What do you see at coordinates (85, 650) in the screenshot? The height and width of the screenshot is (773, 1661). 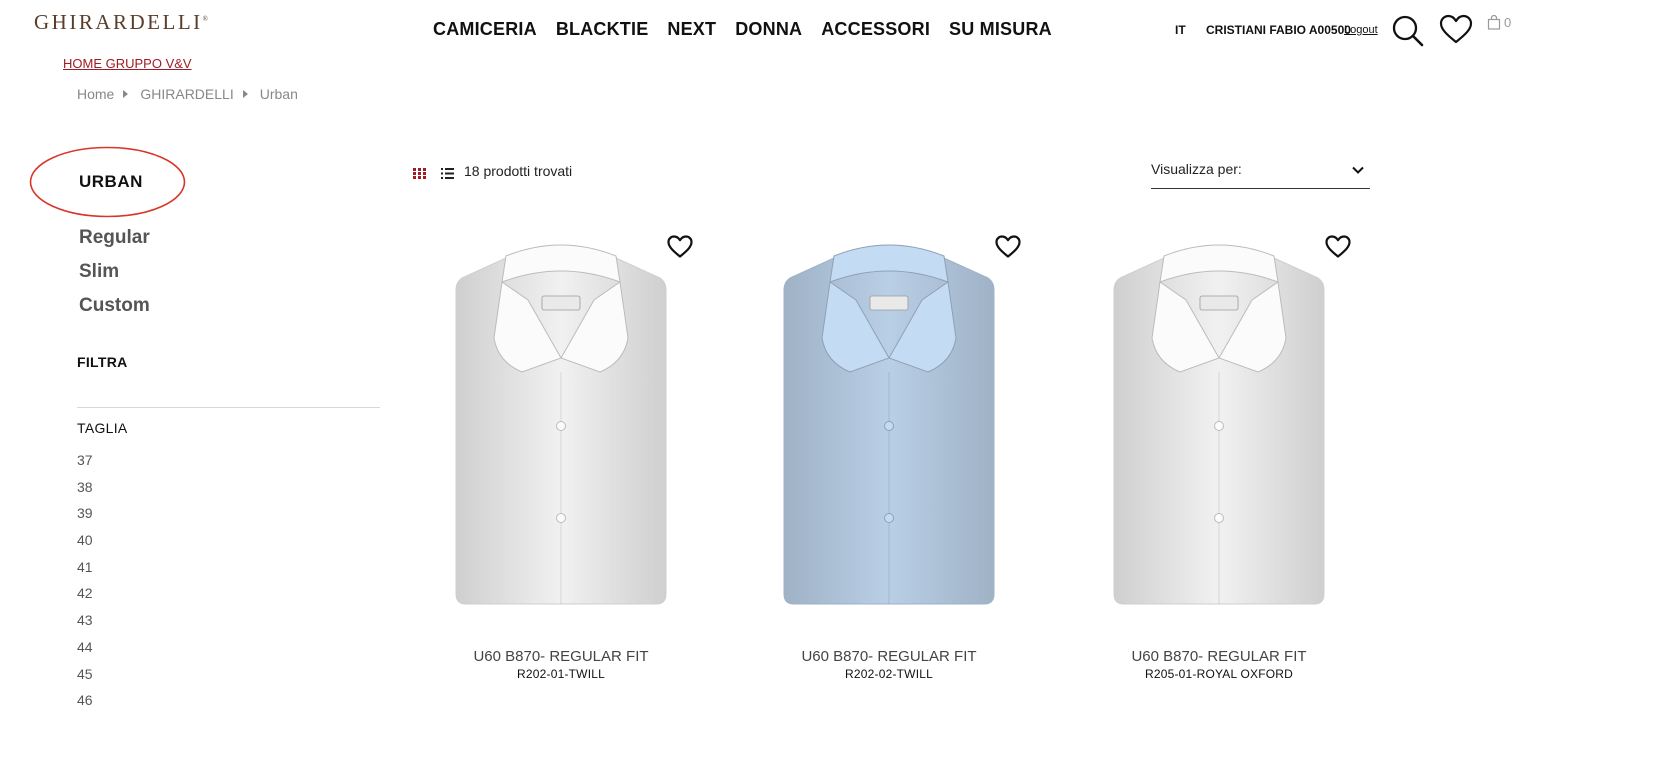 I see `size-option: 44` at bounding box center [85, 650].